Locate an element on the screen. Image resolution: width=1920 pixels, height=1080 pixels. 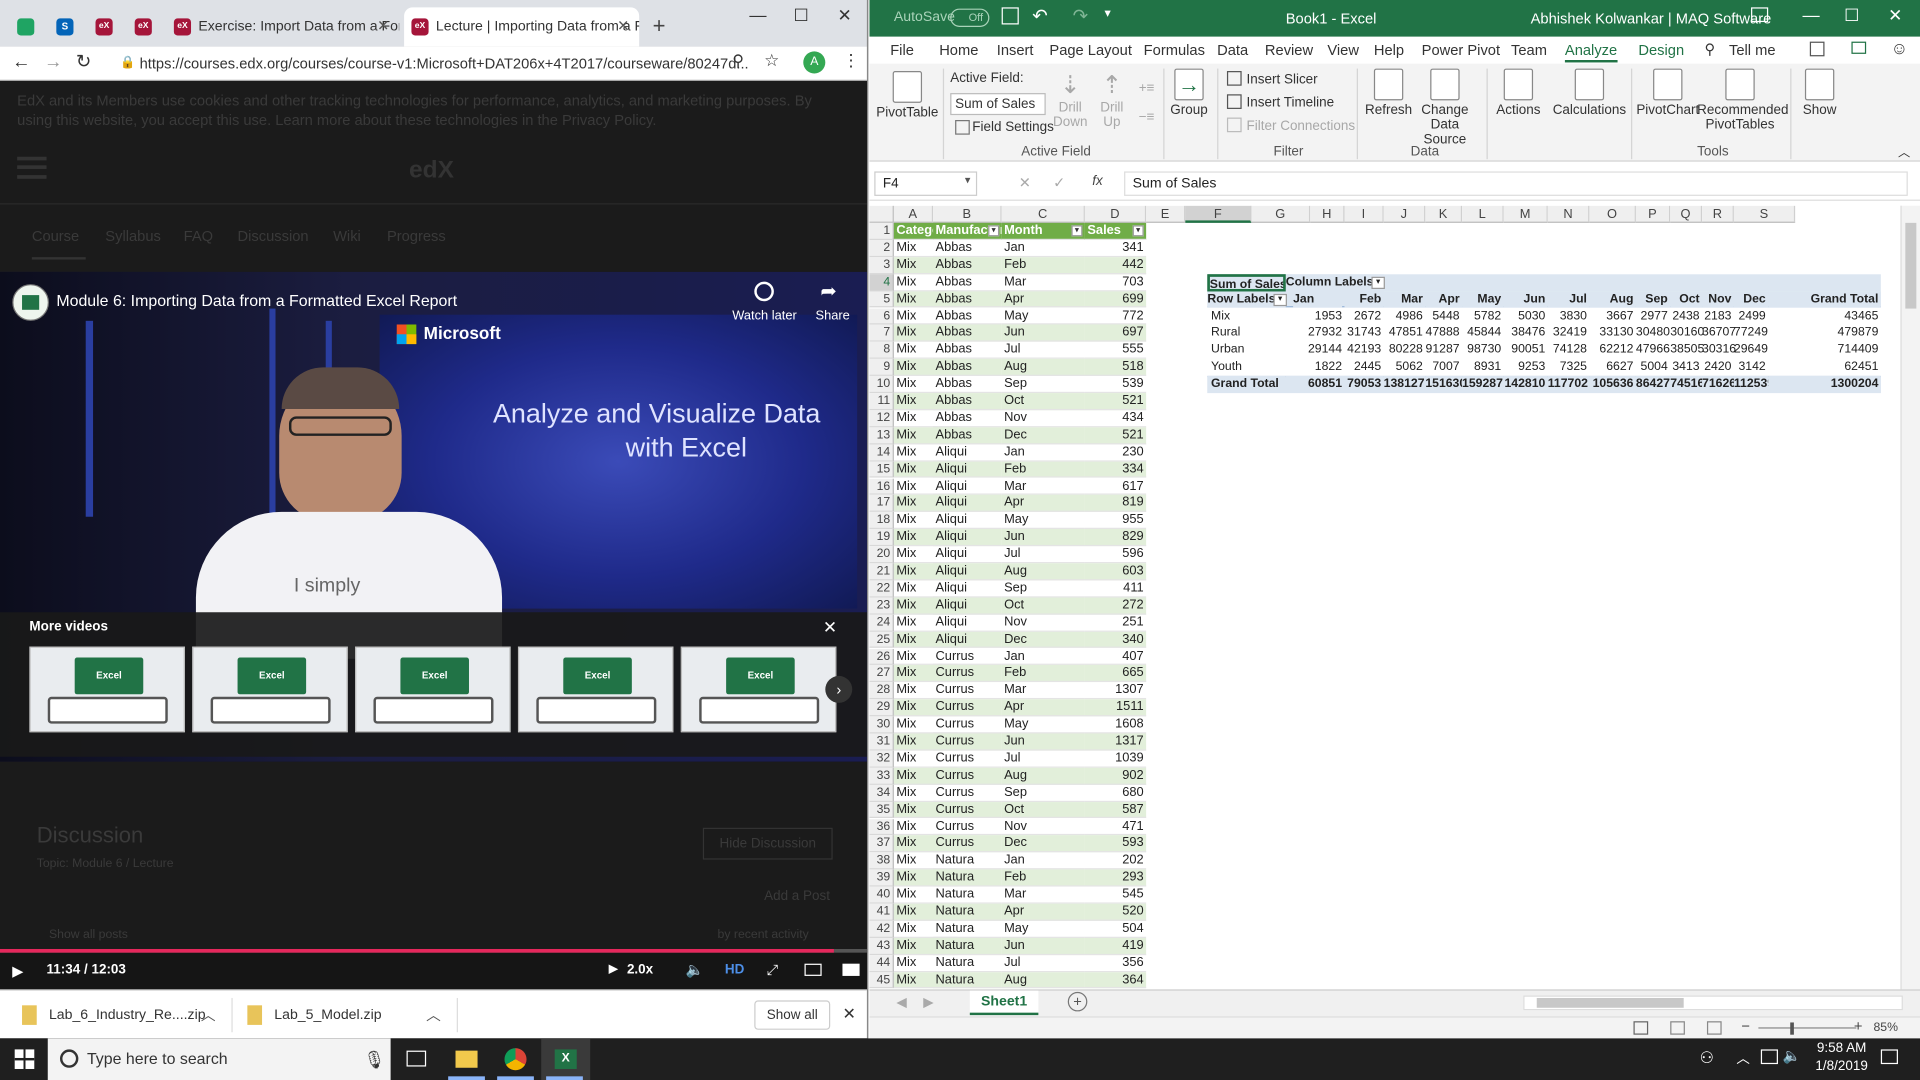
table-cell: 539 is located at coordinates (1115, 385).